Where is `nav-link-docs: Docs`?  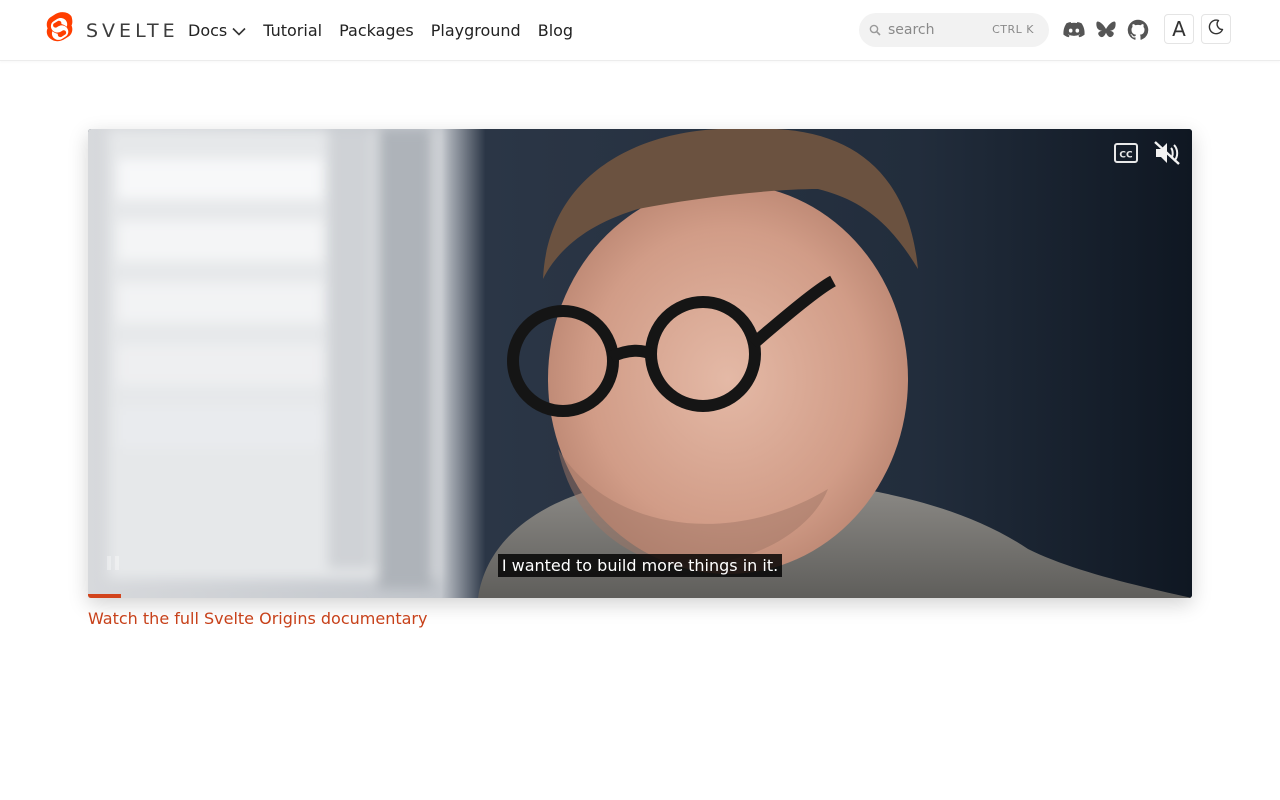 nav-link-docs: Docs is located at coordinates (217, 30).